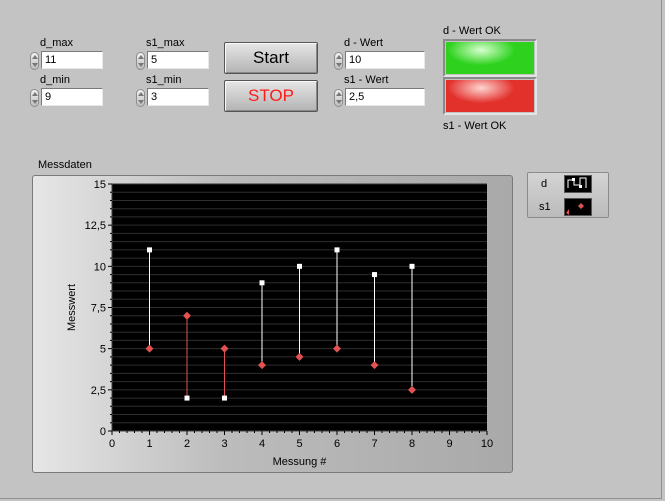 Image resolution: width=665 pixels, height=501 pixels. Describe the element at coordinates (72, 307) in the screenshot. I see `y-axis-label: Messwert` at that location.